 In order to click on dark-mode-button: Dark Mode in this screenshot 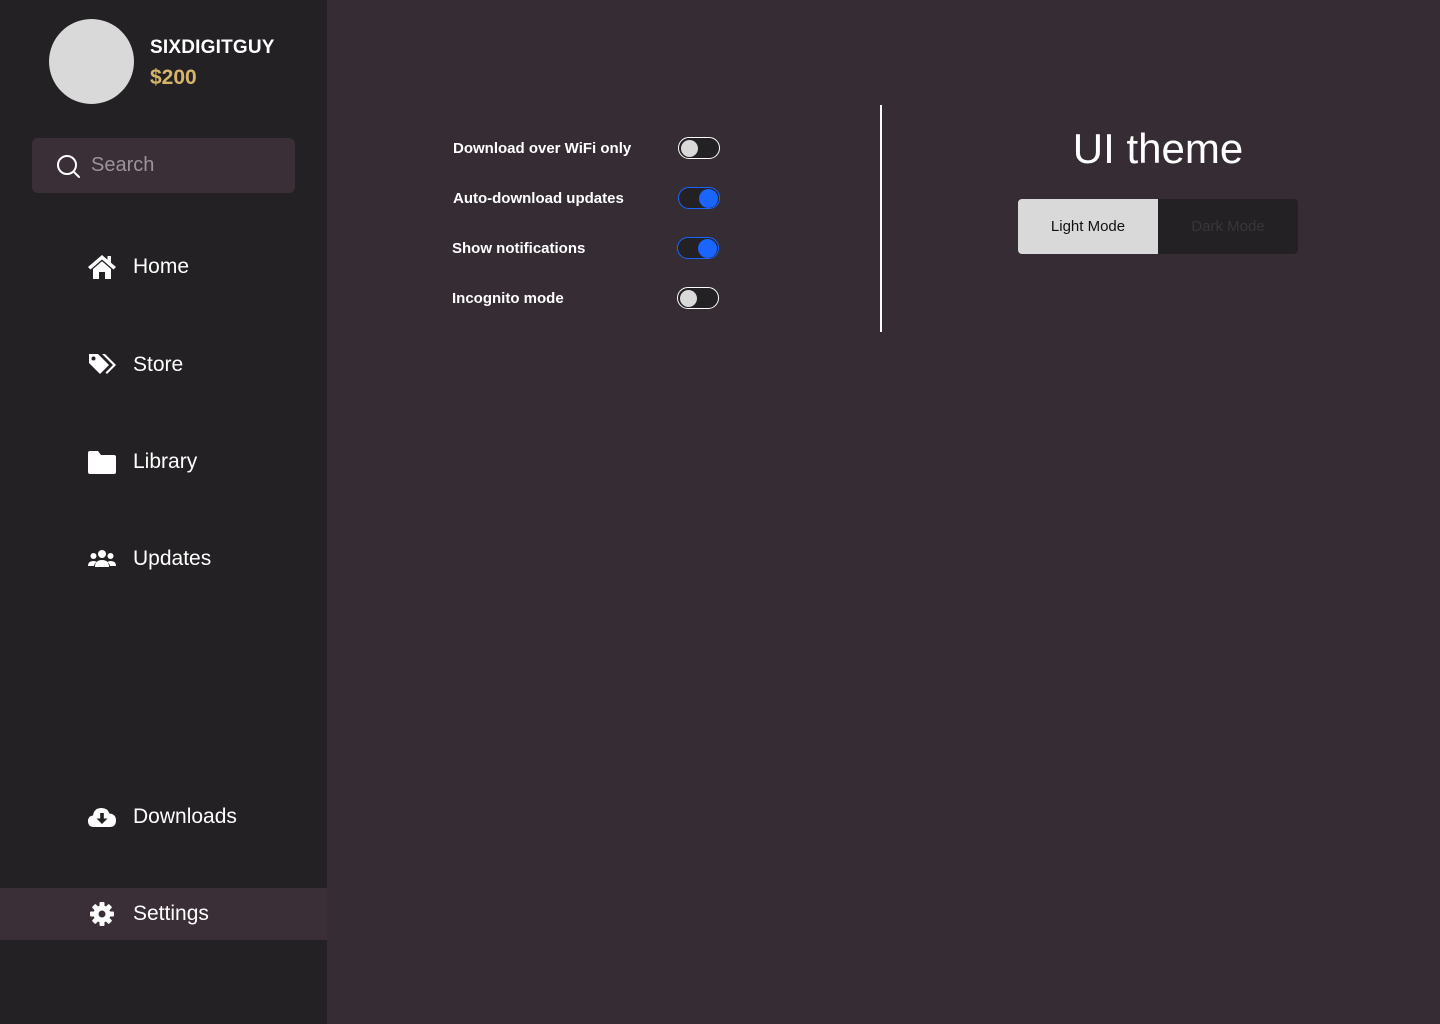, I will do `click(1228, 226)`.